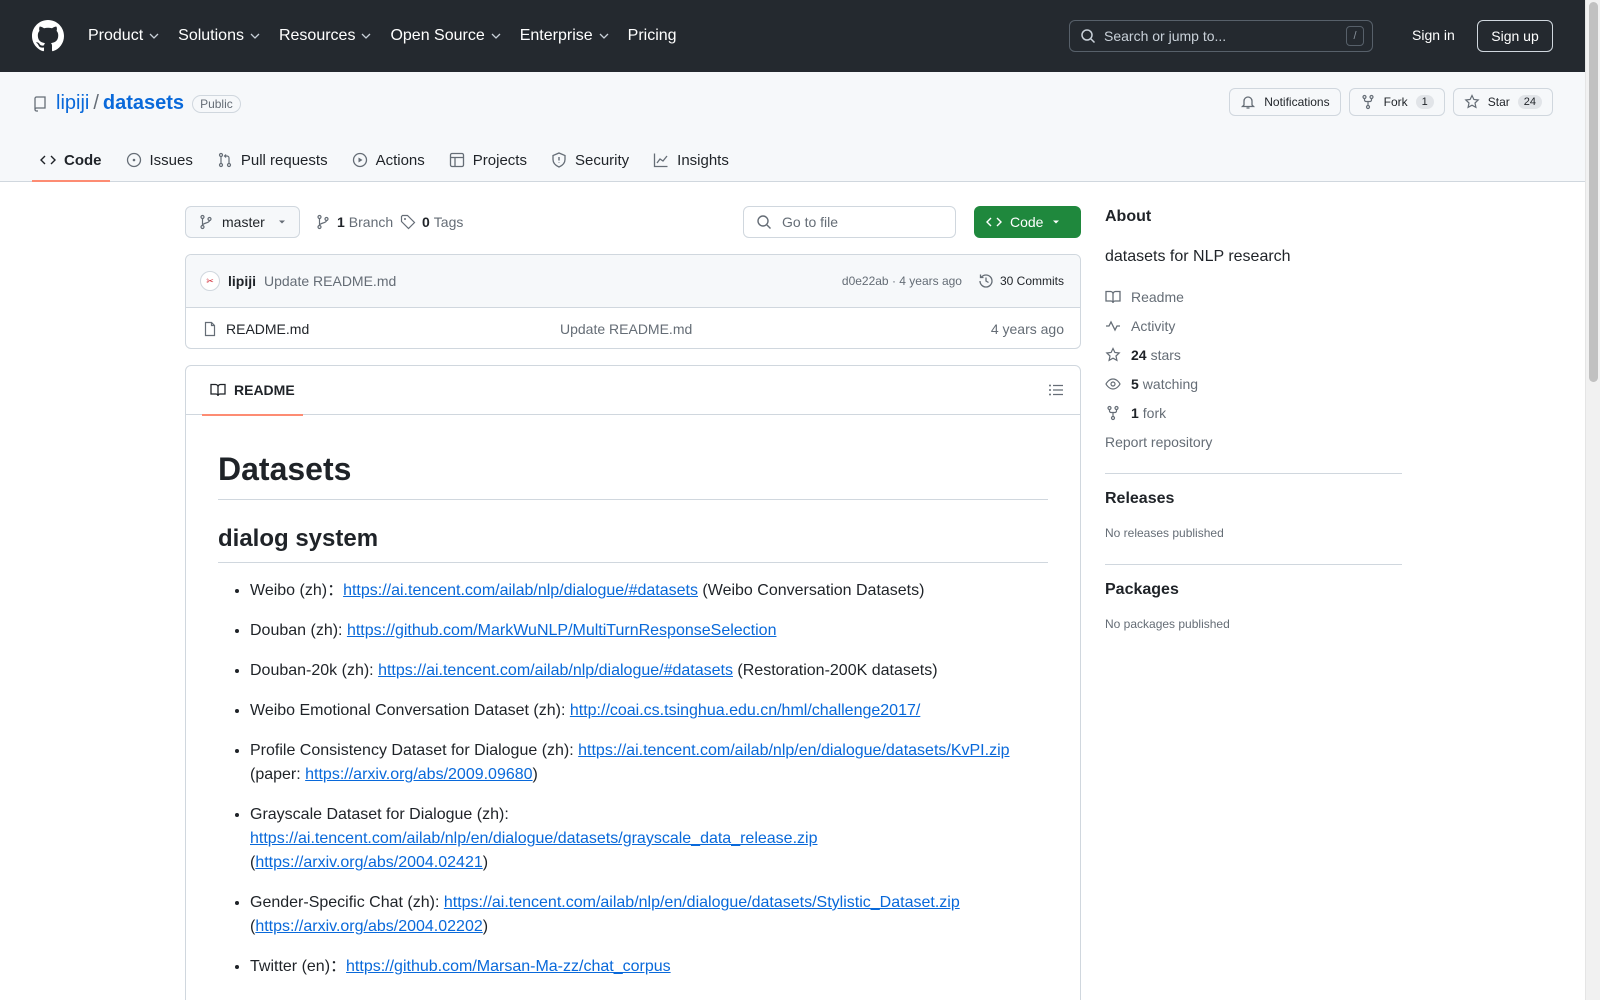 This screenshot has width=1600, height=1000. Describe the element at coordinates (72, 103) in the screenshot. I see `repo-owner-link: lipiji` at that location.